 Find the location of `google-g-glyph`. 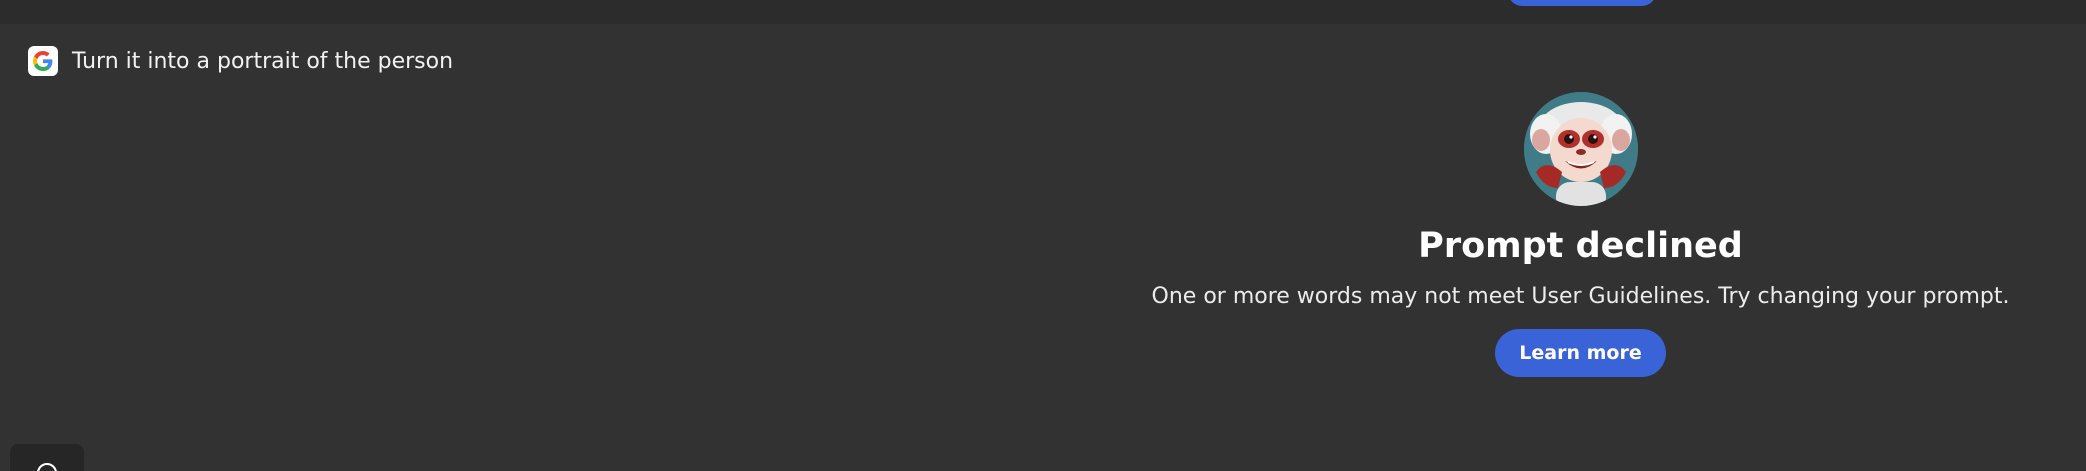

google-g-glyph is located at coordinates (43, 61).